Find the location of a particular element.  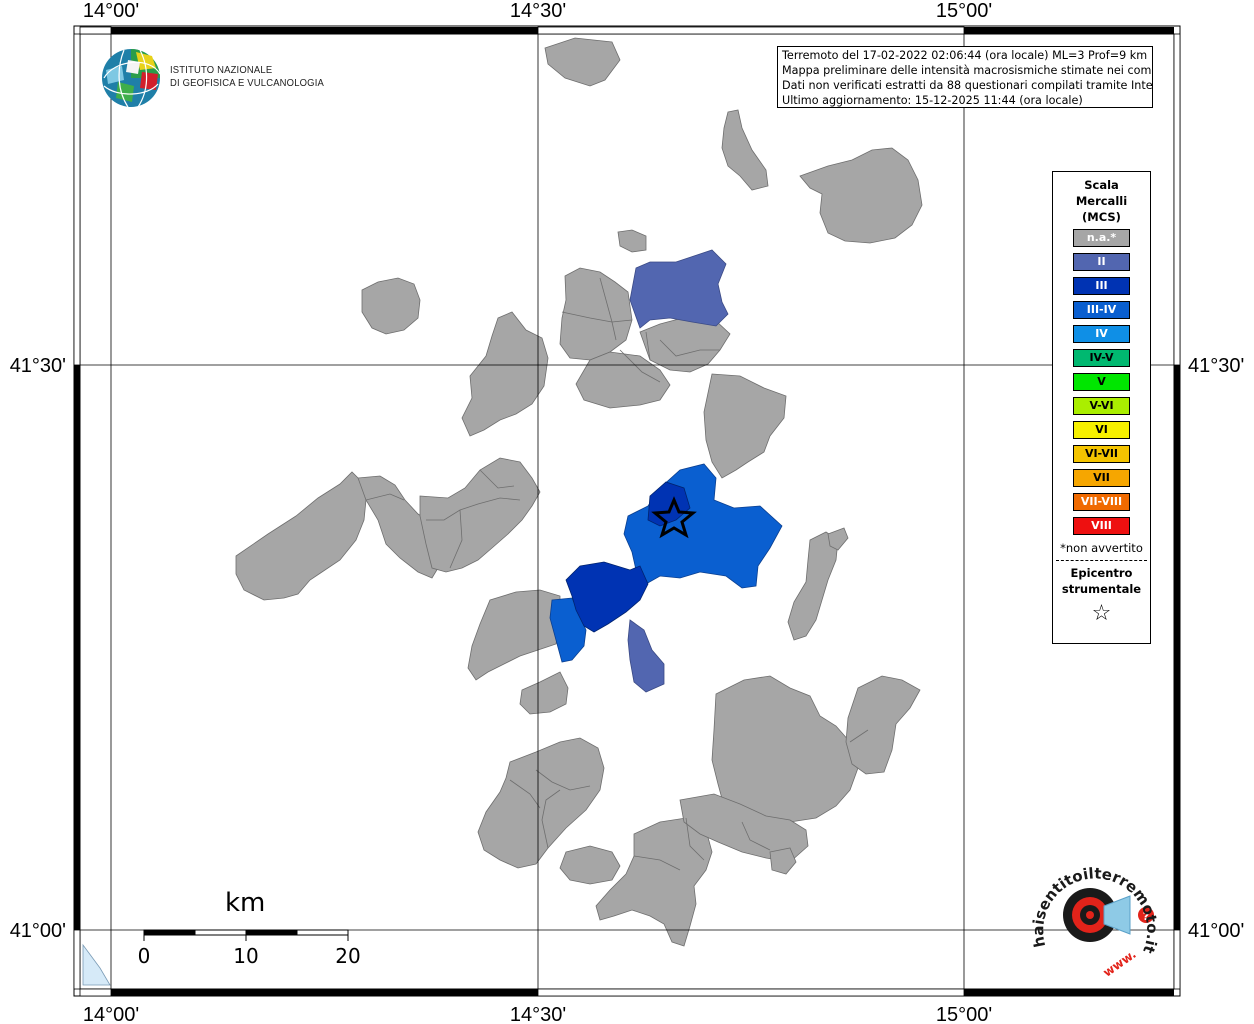

longitude-label-bottom: 14°00' is located at coordinates (111, 1014).